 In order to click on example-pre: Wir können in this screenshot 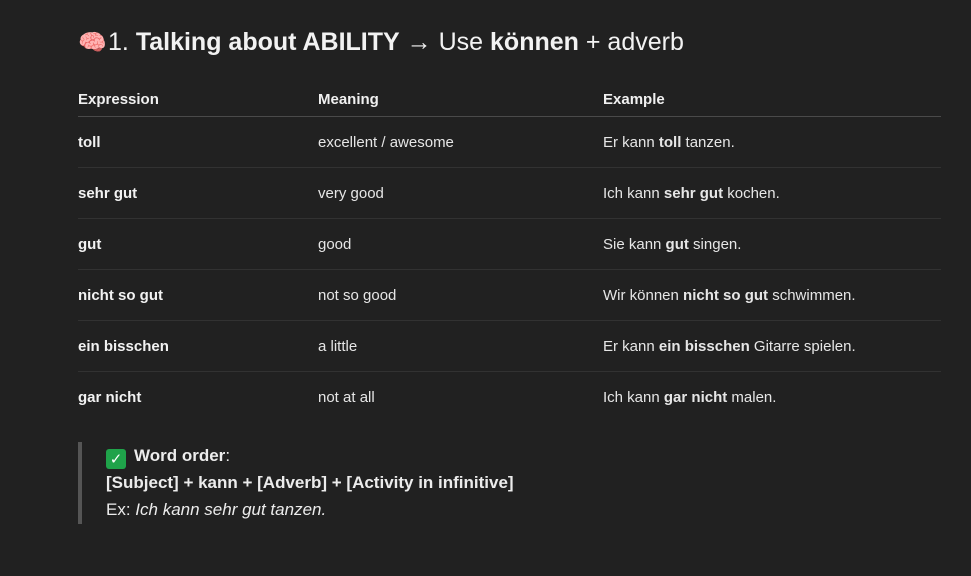, I will do `click(641, 295)`.